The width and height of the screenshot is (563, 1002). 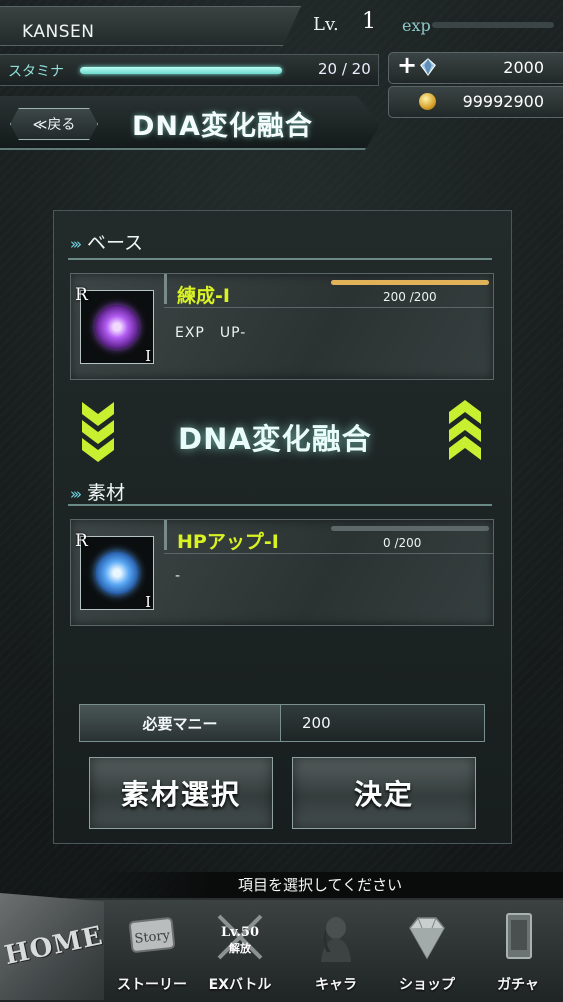 I want to click on coin-count: 99992900, so click(x=503, y=101).